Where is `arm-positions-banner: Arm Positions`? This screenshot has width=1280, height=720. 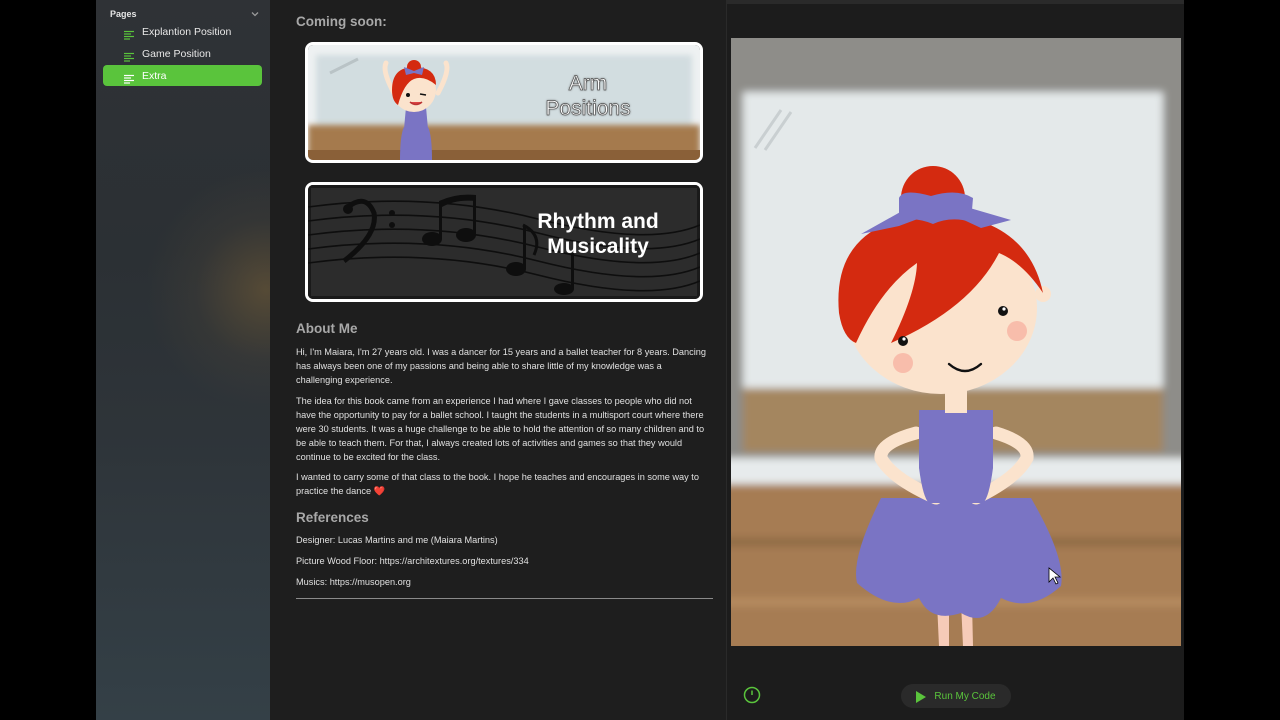
arm-positions-banner: Arm Positions is located at coordinates (504, 102).